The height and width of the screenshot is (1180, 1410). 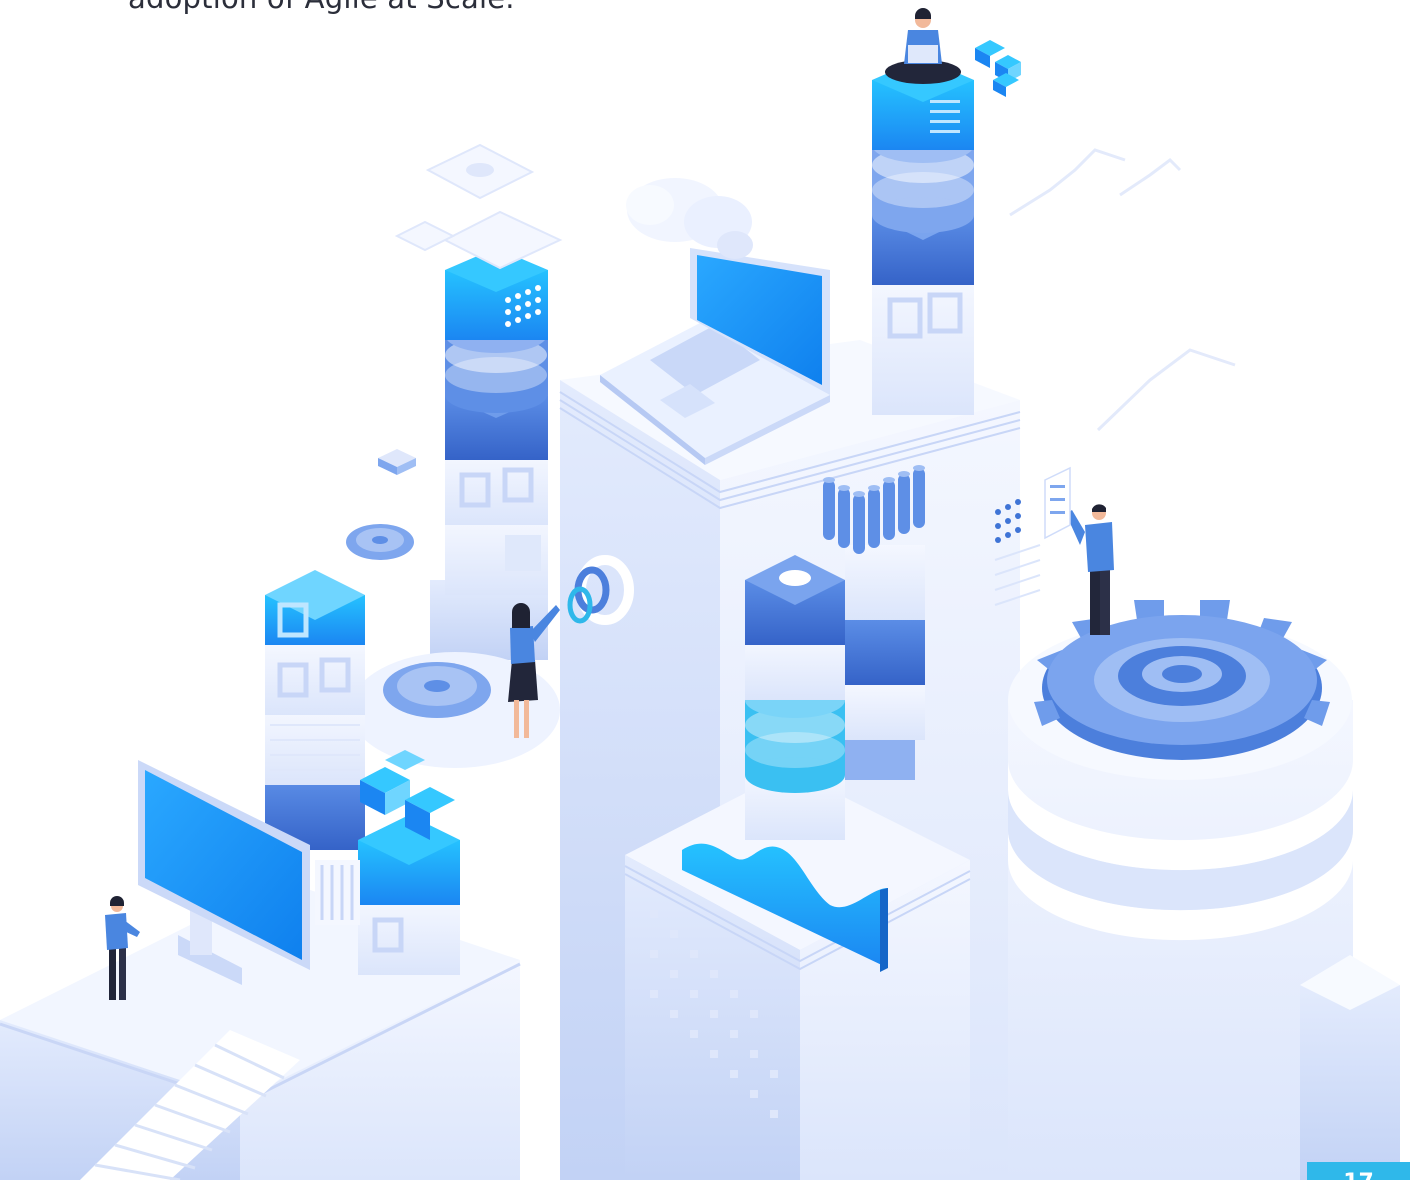 What do you see at coordinates (1358, 1171) in the screenshot?
I see `page-number-badge: 17` at bounding box center [1358, 1171].